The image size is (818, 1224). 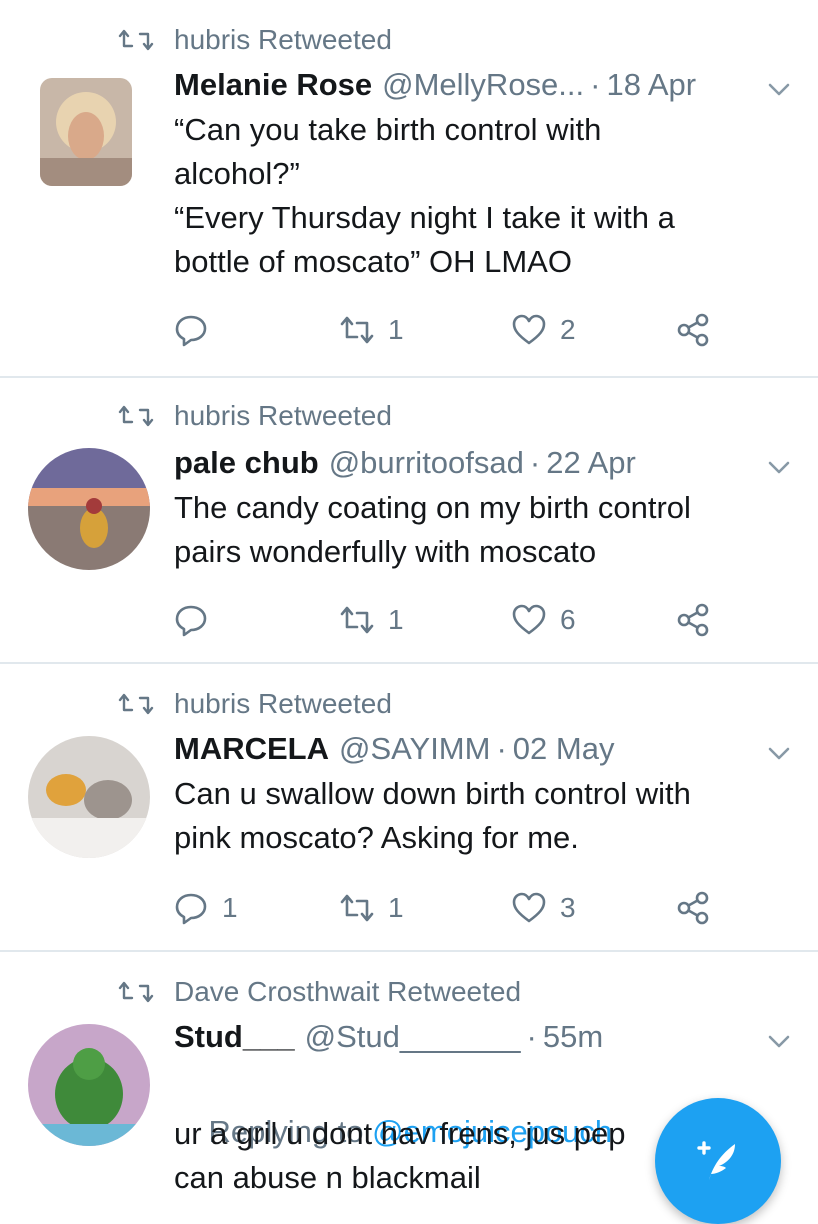 I want to click on reply-button: 1, so click(x=206, y=908).